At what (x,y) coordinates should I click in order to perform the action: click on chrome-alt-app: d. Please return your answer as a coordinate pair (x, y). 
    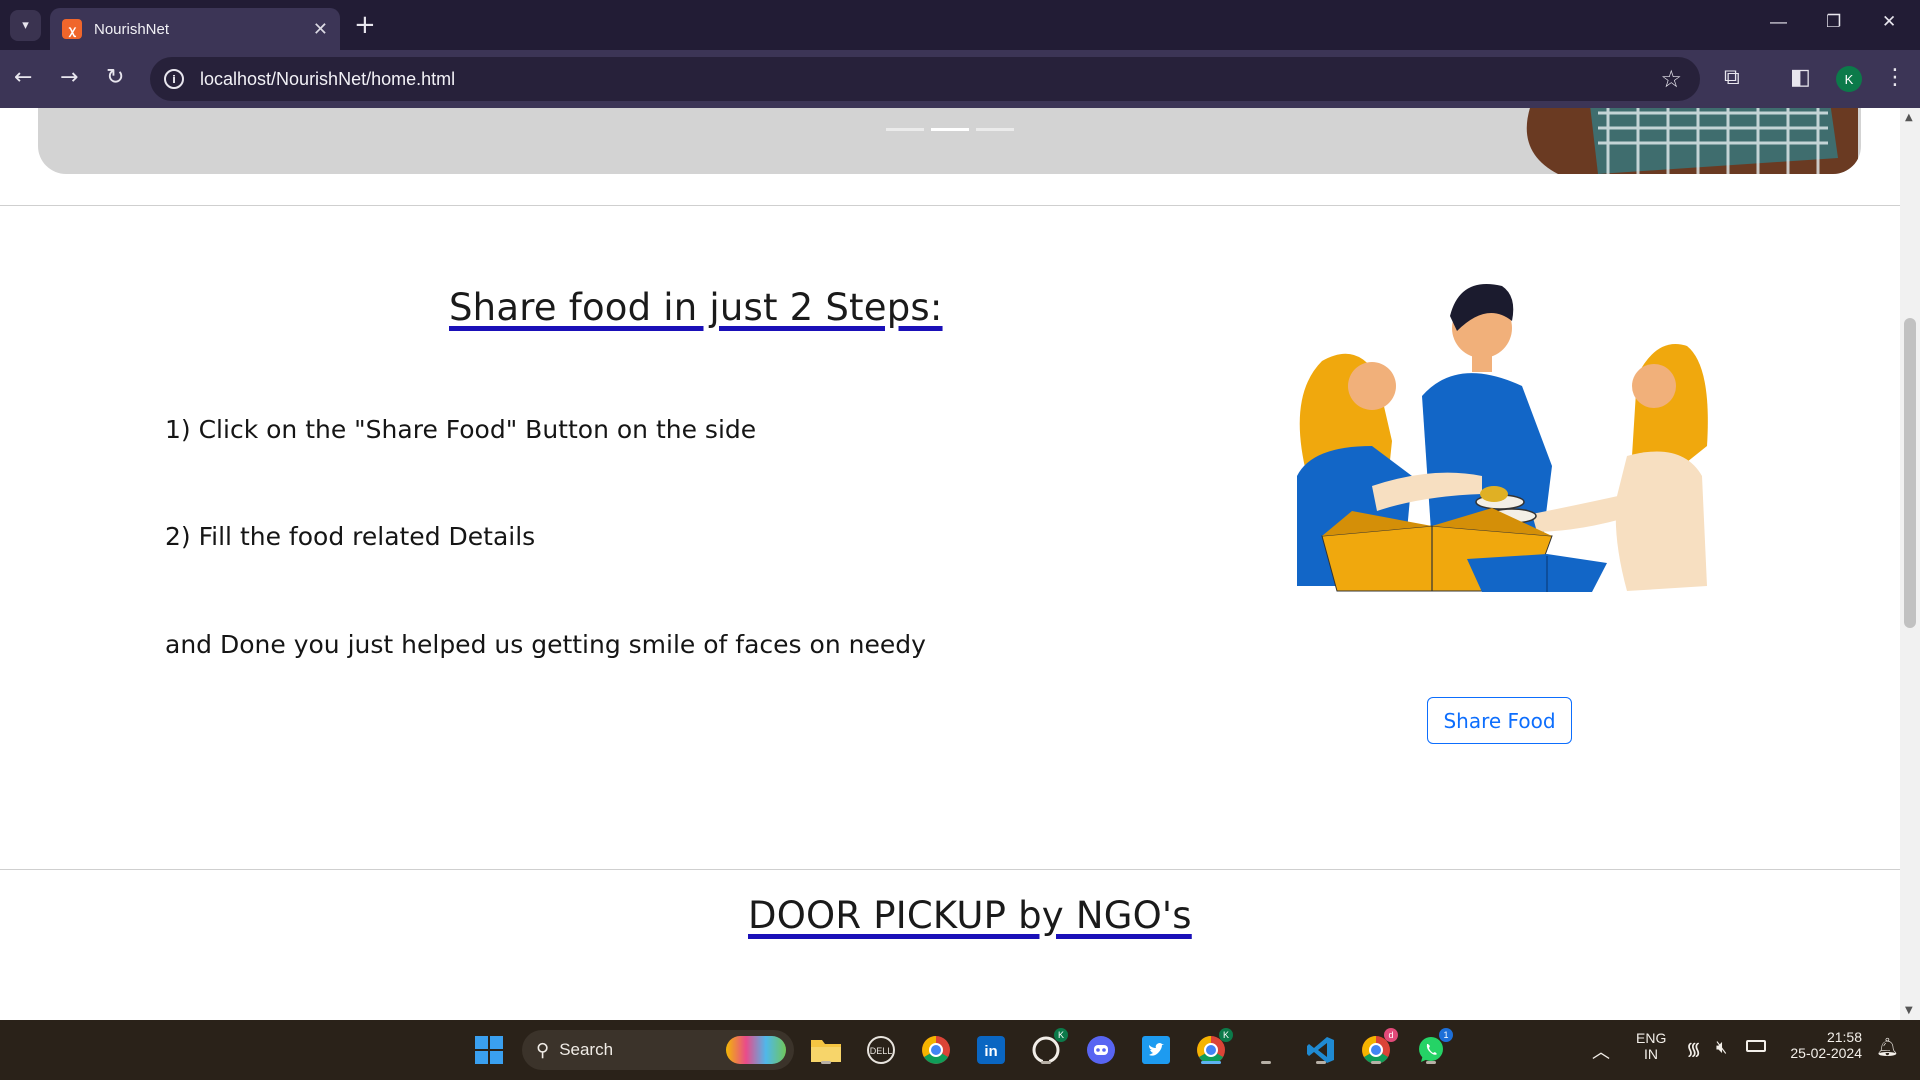
    Looking at the image, I should click on (1378, 1048).